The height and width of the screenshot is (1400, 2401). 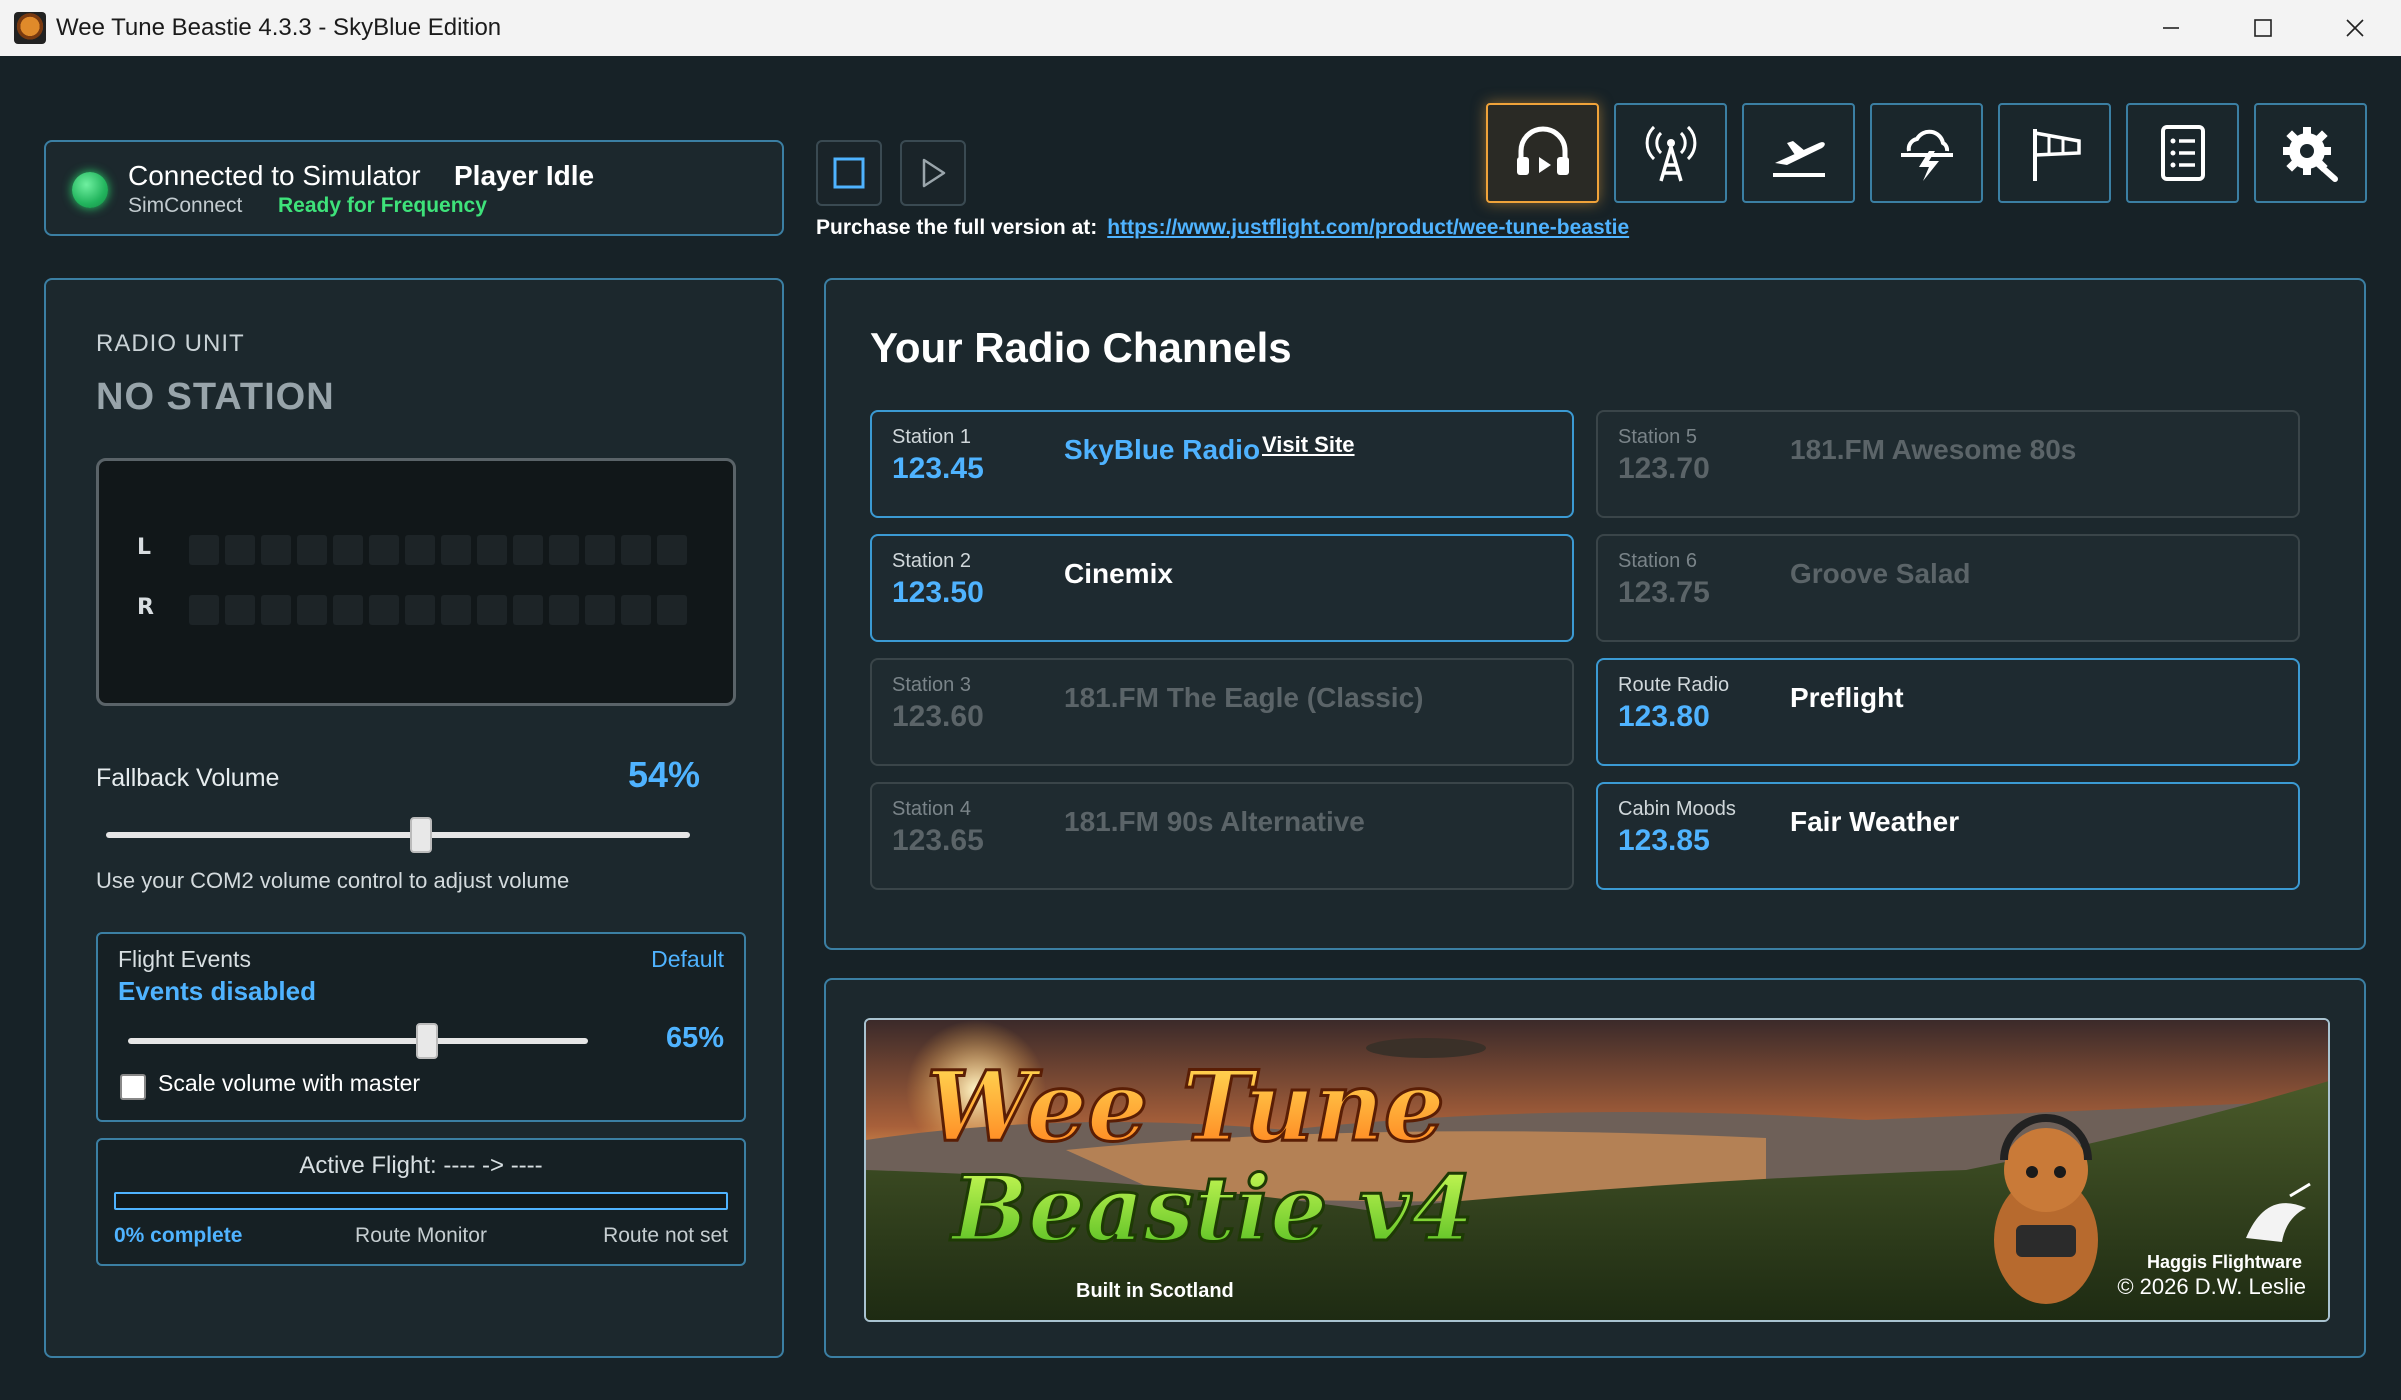 What do you see at coordinates (421, 835) in the screenshot?
I see `fallback-volume-thumb` at bounding box center [421, 835].